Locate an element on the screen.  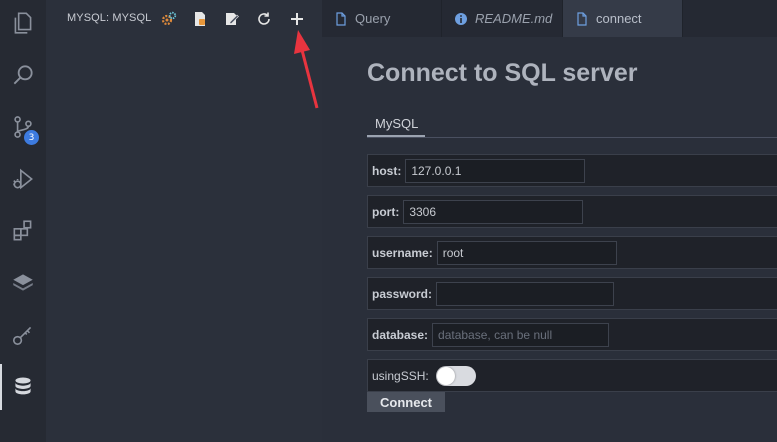
username-label: username: is located at coordinates (402, 252).